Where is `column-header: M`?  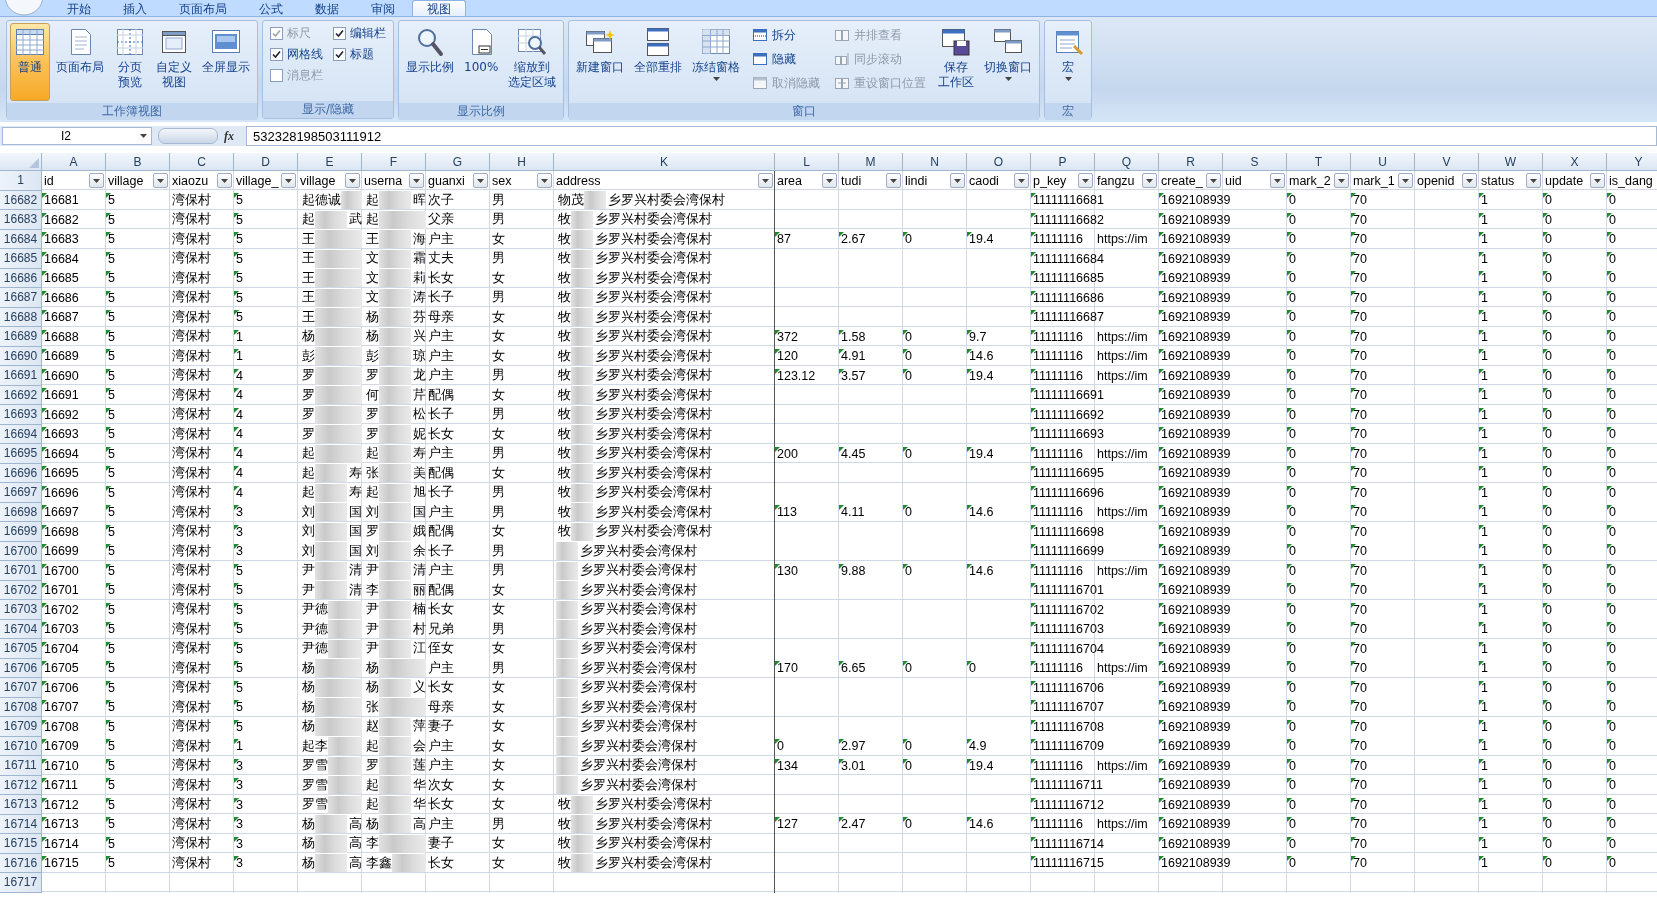 column-header: M is located at coordinates (871, 162).